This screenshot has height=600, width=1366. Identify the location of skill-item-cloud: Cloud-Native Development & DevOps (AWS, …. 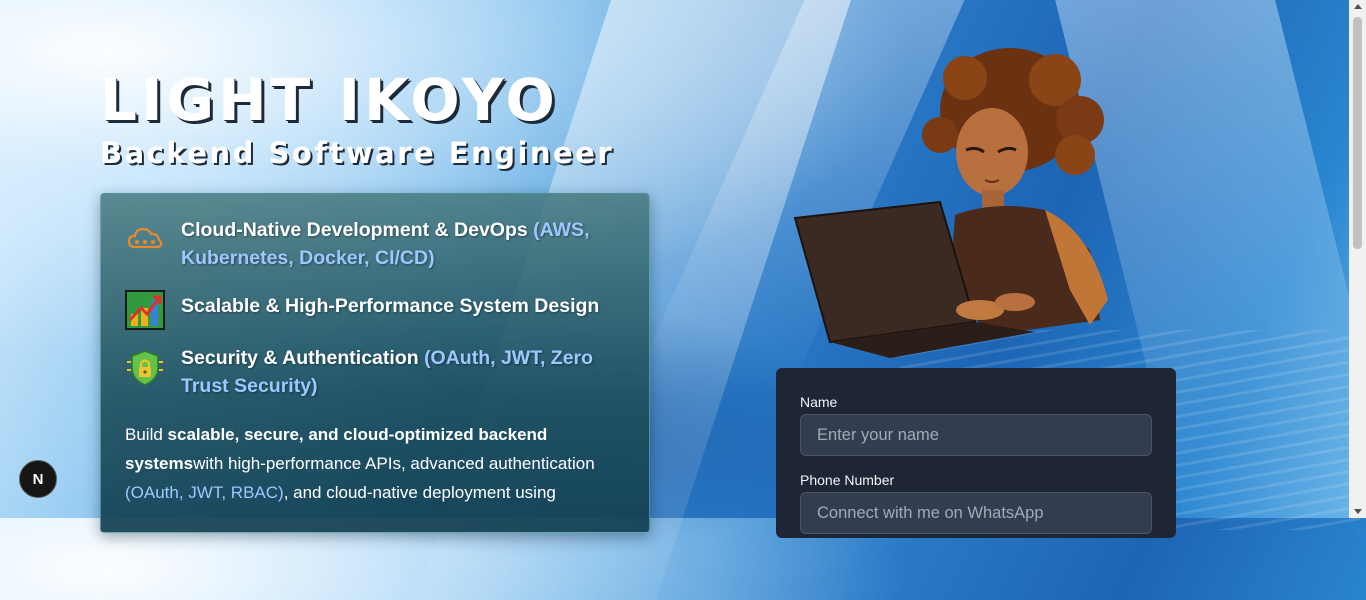
(375, 244).